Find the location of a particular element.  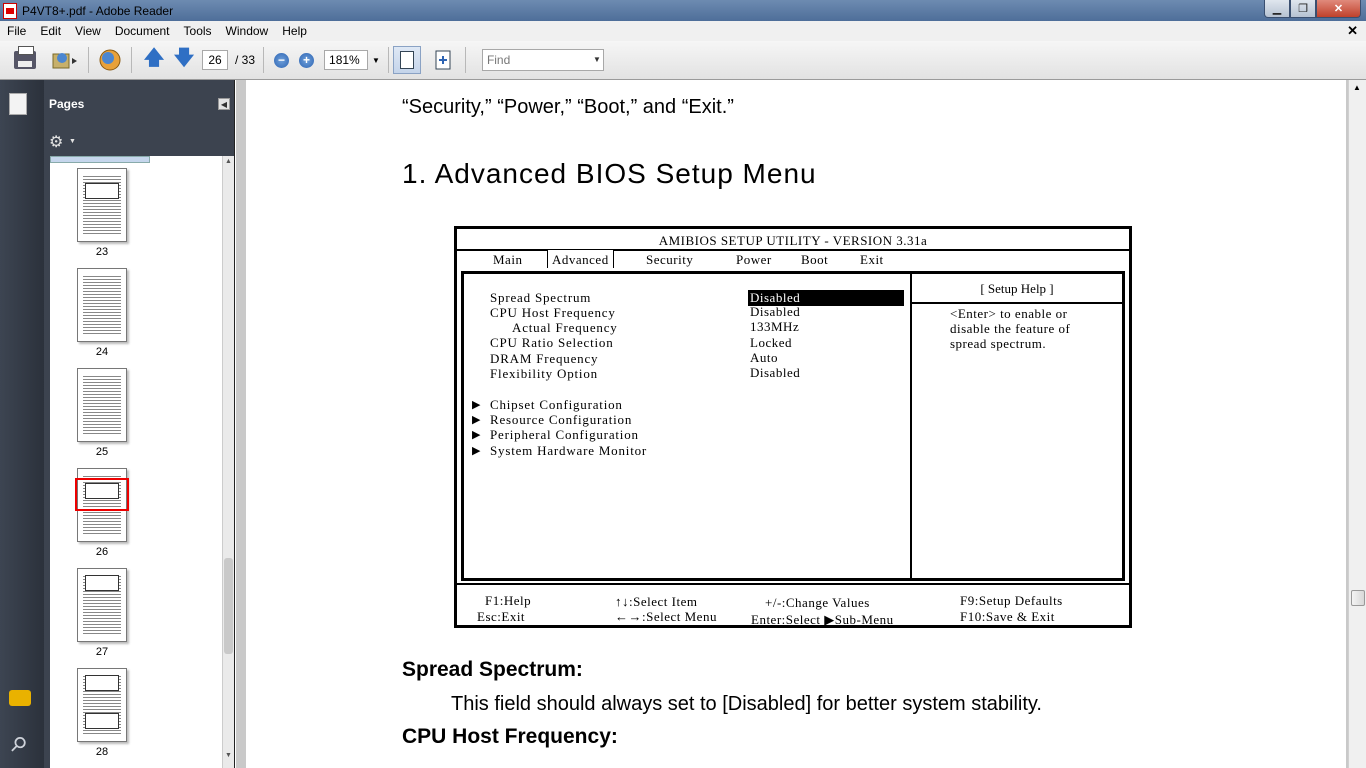

bios-tab-power: Power is located at coordinates (754, 259).